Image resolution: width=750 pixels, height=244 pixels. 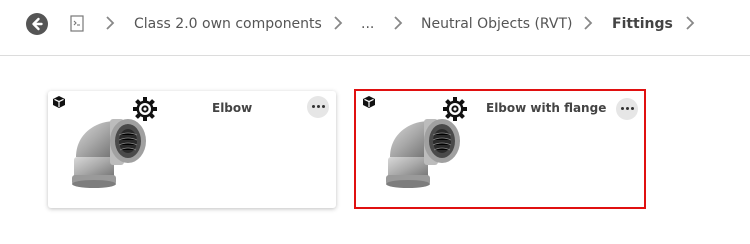 I want to click on breadcrumb-item-fittings: Fittings, so click(x=642, y=24).